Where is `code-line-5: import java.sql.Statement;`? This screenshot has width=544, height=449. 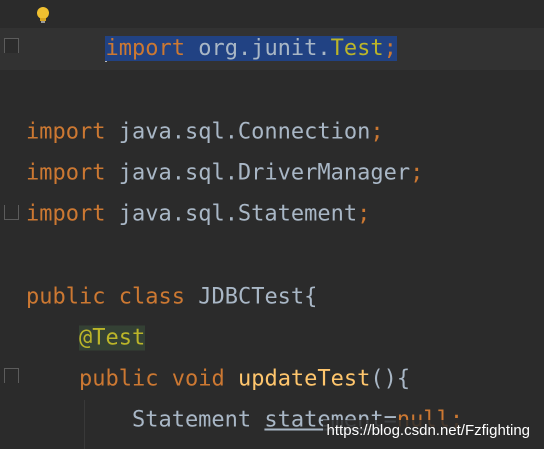
code-line-5: import java.sql.Statement; is located at coordinates (272, 214).